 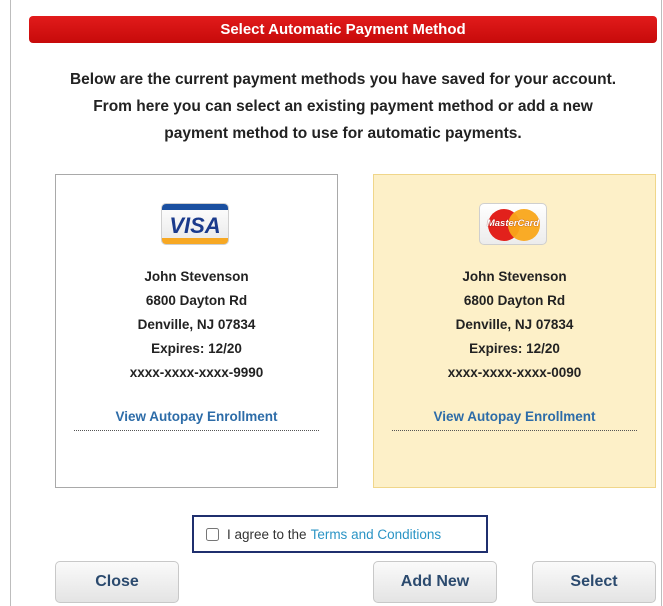 What do you see at coordinates (435, 582) in the screenshot?
I see `add-new-button: Add New` at bounding box center [435, 582].